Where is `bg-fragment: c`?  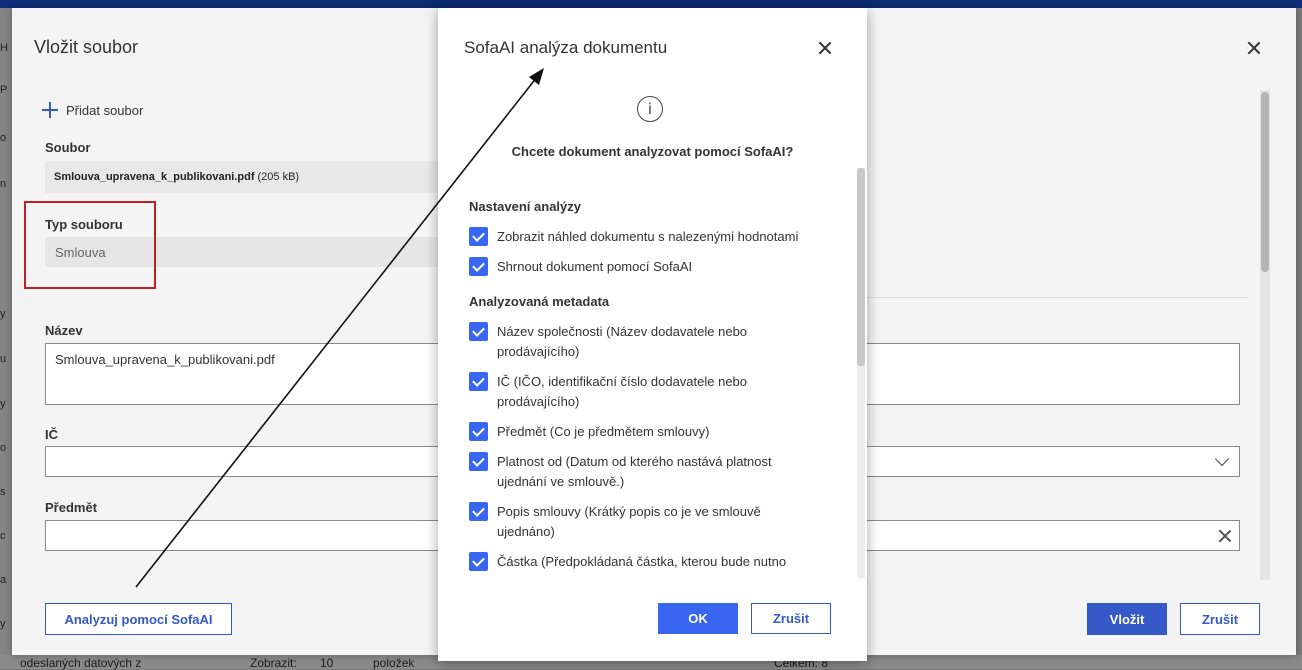
bg-fragment: c is located at coordinates (3, 536).